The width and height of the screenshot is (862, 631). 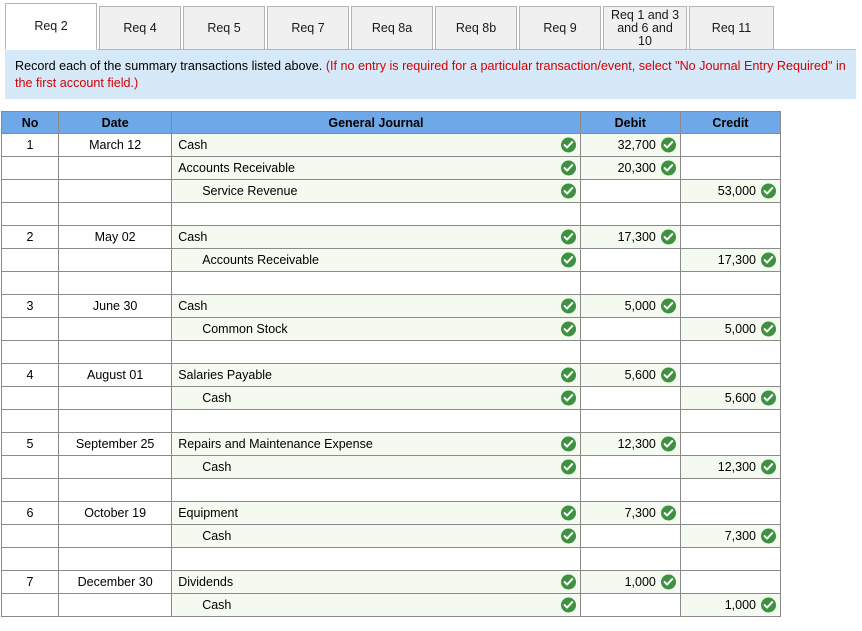 What do you see at coordinates (636, 444) in the screenshot?
I see `debit-field-value: 12,300` at bounding box center [636, 444].